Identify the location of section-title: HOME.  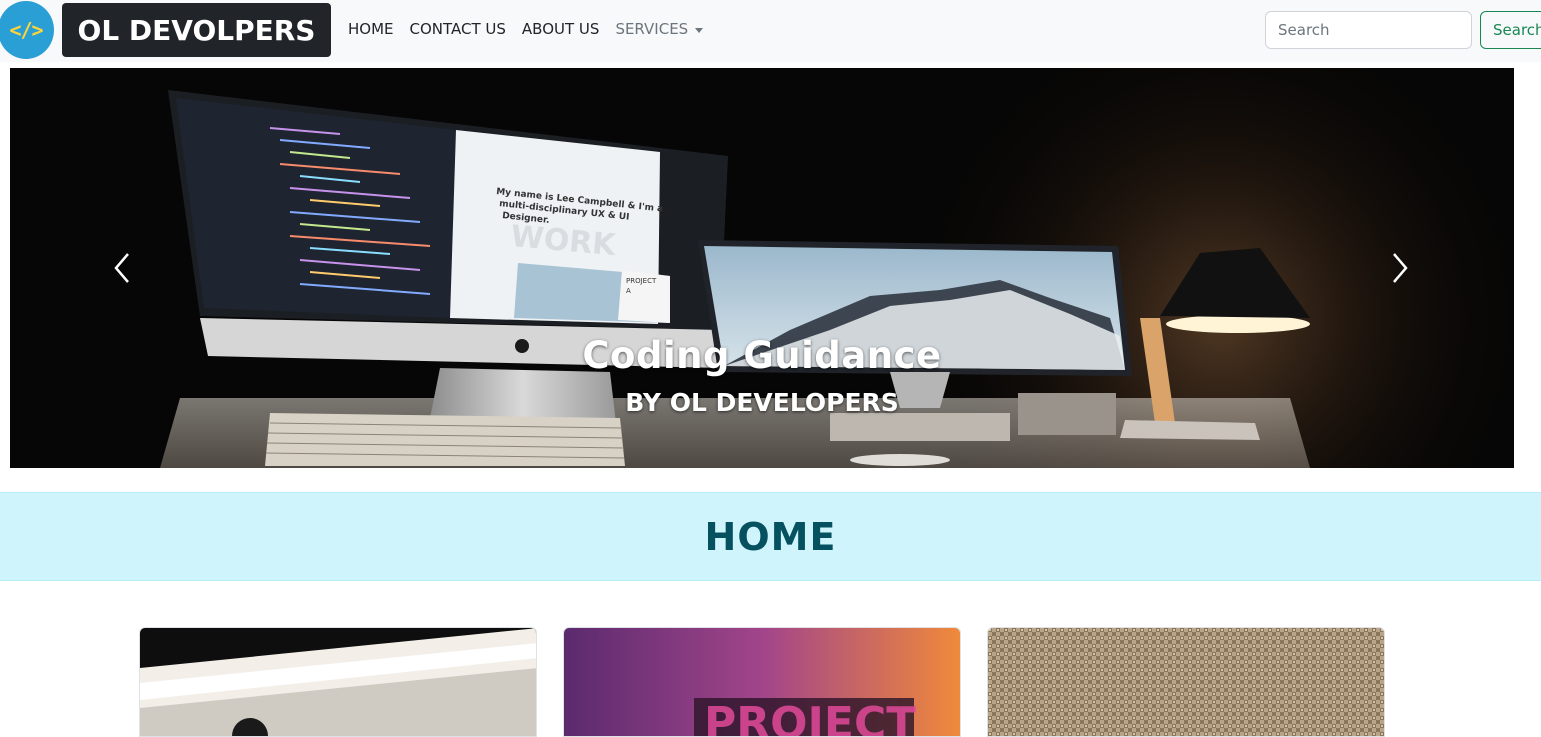
(770, 536).